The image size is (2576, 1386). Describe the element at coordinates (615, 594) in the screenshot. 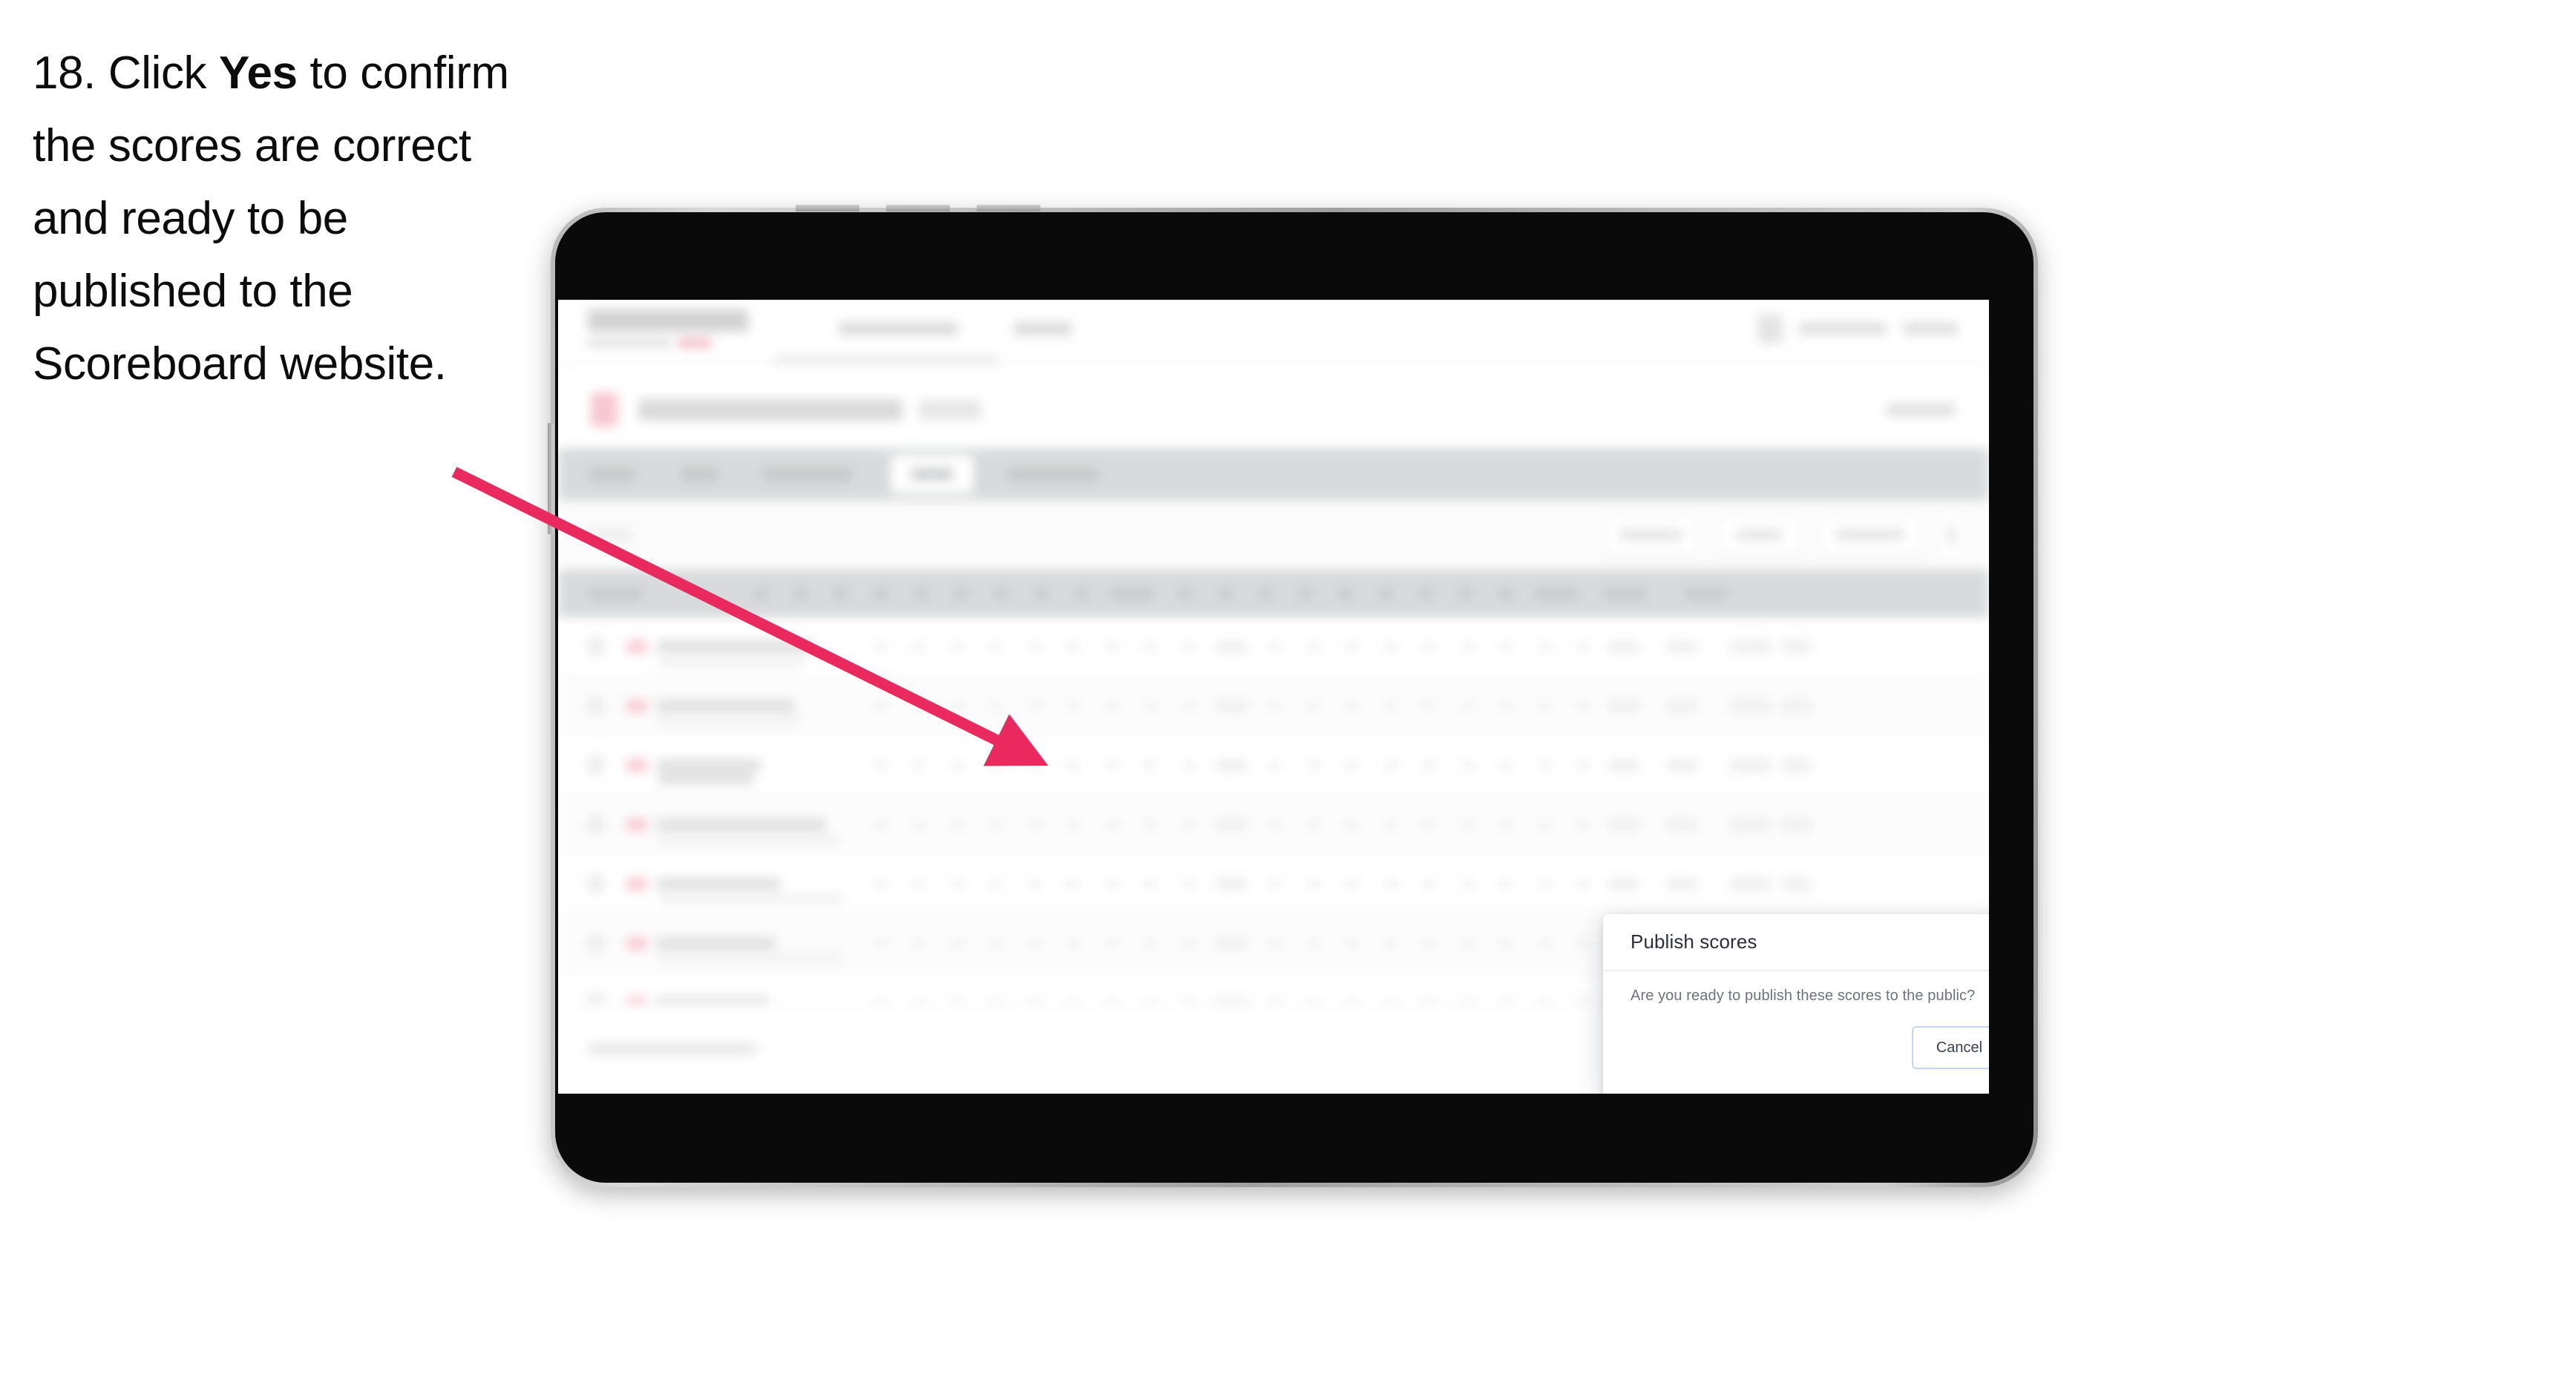

I see `column-header-player` at that location.